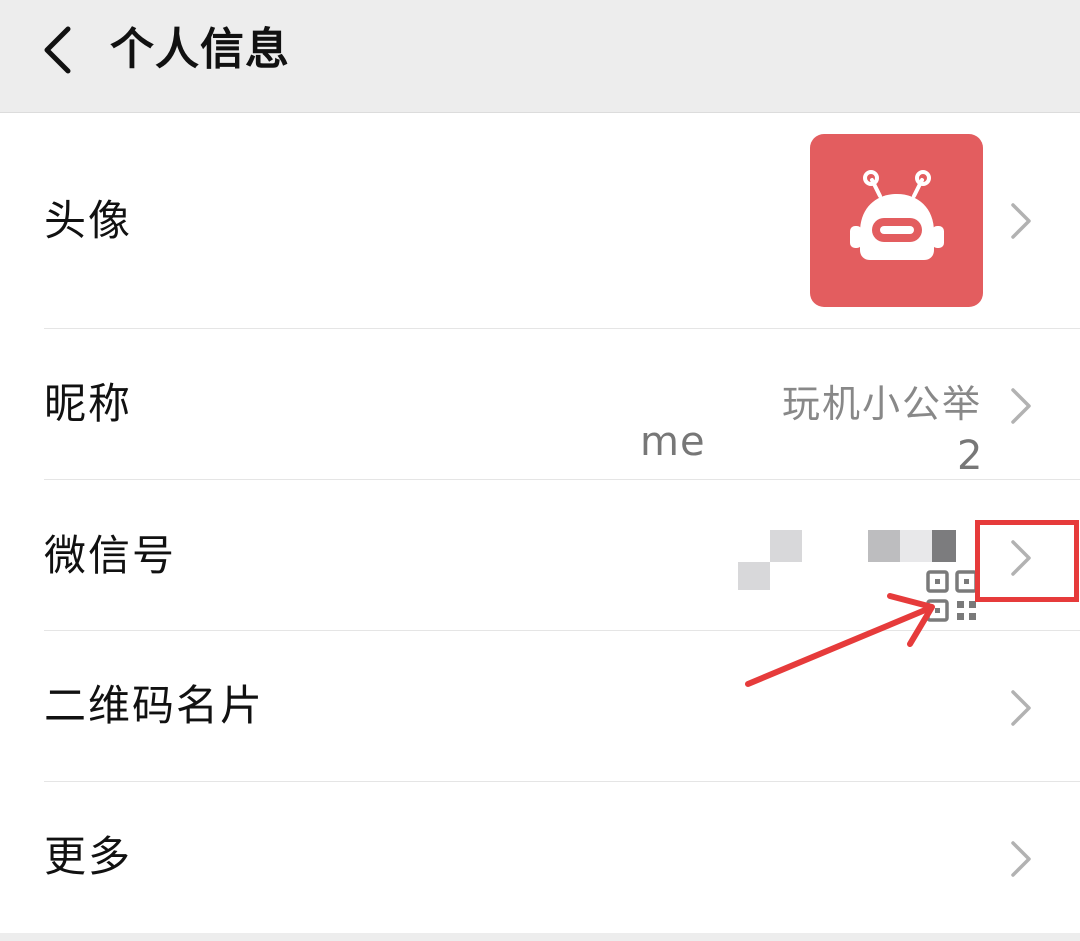 The height and width of the screenshot is (941, 1080). I want to click on row-label: 二维码名片, so click(154, 705).